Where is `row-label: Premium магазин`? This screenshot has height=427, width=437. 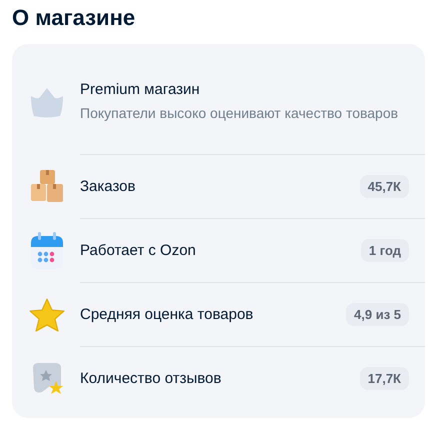 row-label: Premium магазин is located at coordinates (140, 90).